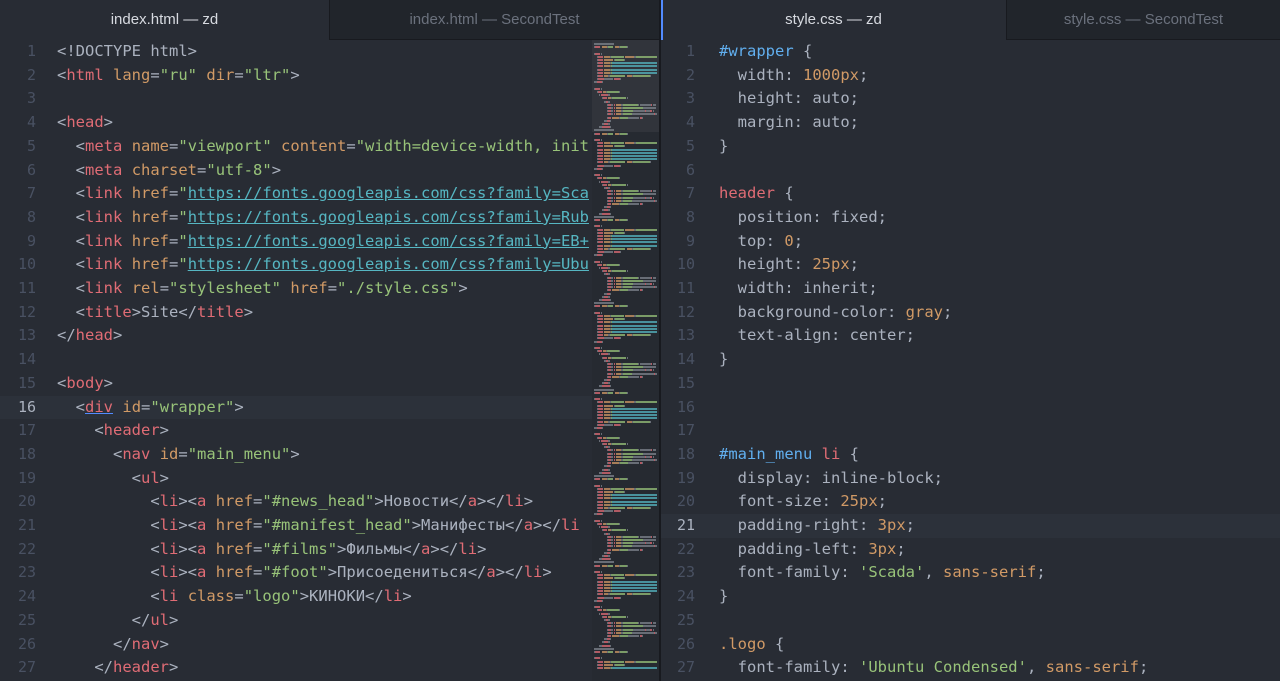 The width and height of the screenshot is (1280, 681). I want to click on line-number: 10, so click(18, 265).